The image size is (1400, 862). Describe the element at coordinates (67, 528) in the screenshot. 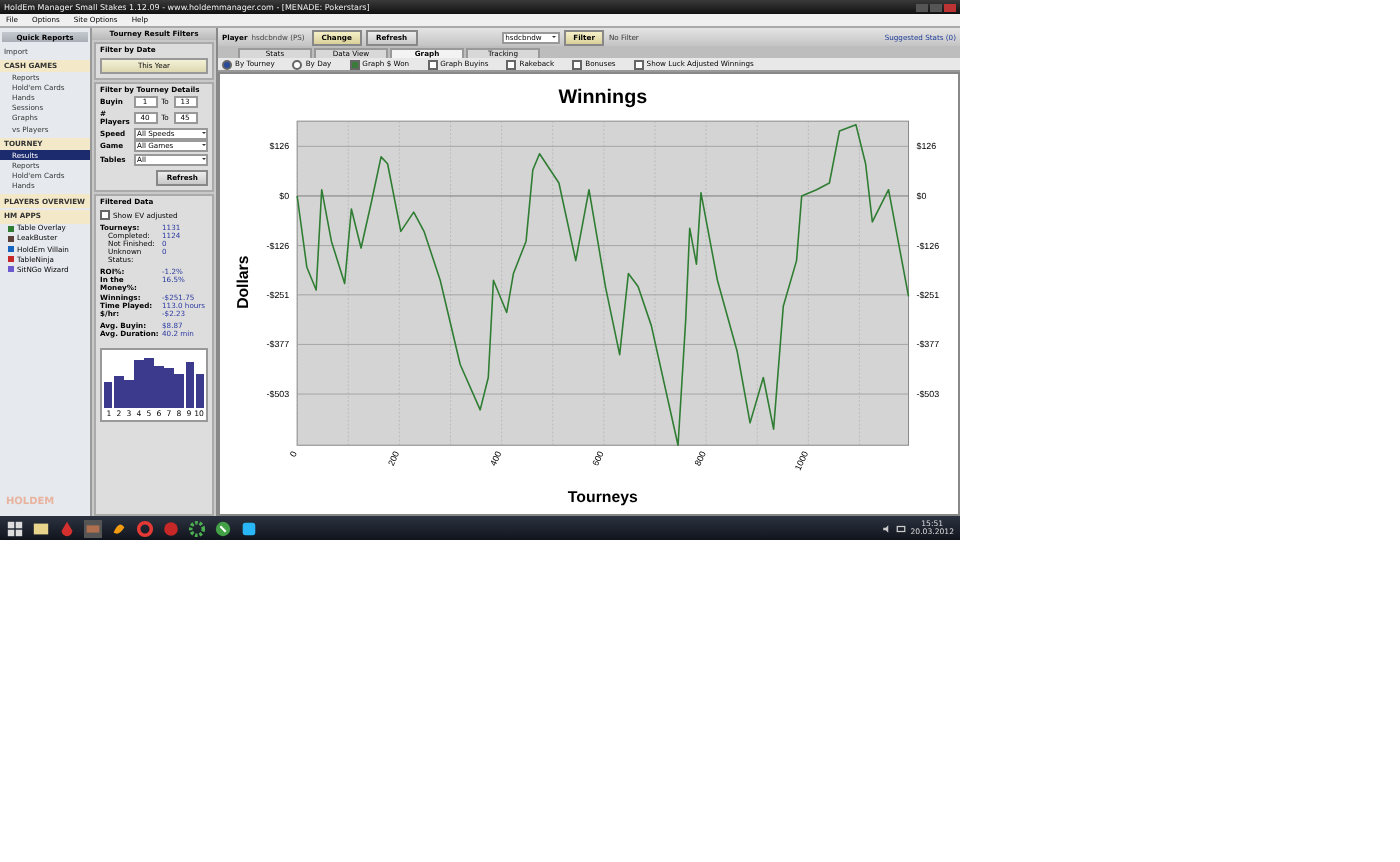

I see `drop-icon` at that location.